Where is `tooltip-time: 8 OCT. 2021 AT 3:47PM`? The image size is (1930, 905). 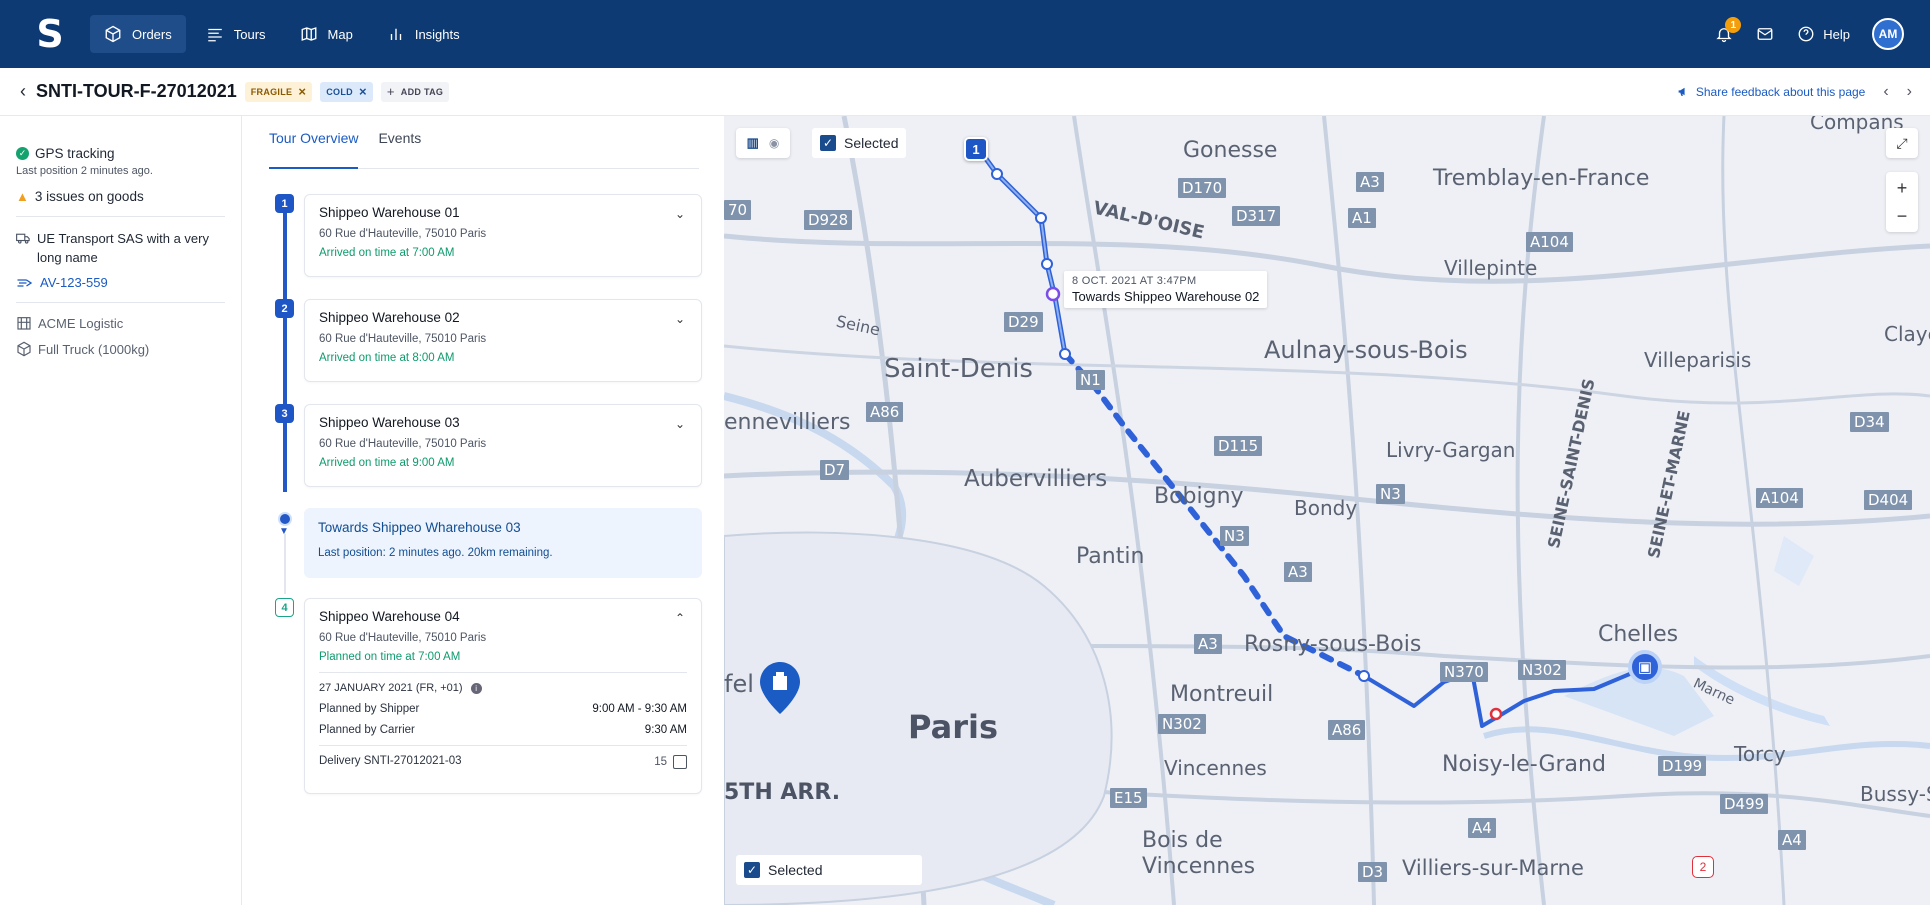
tooltip-time: 8 OCT. 2021 AT 3:47PM is located at coordinates (1134, 281).